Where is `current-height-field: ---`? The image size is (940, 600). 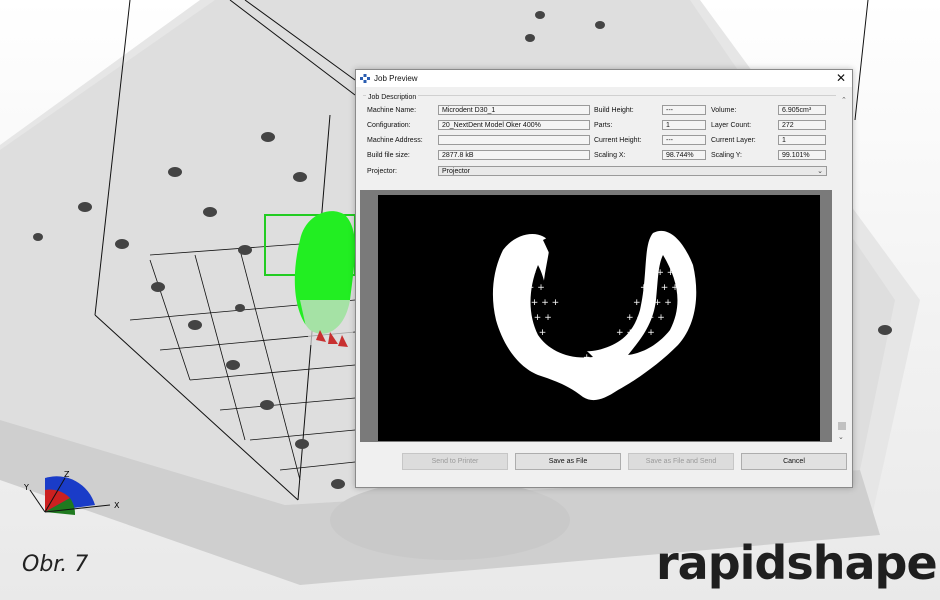 current-height-field: --- is located at coordinates (684, 140).